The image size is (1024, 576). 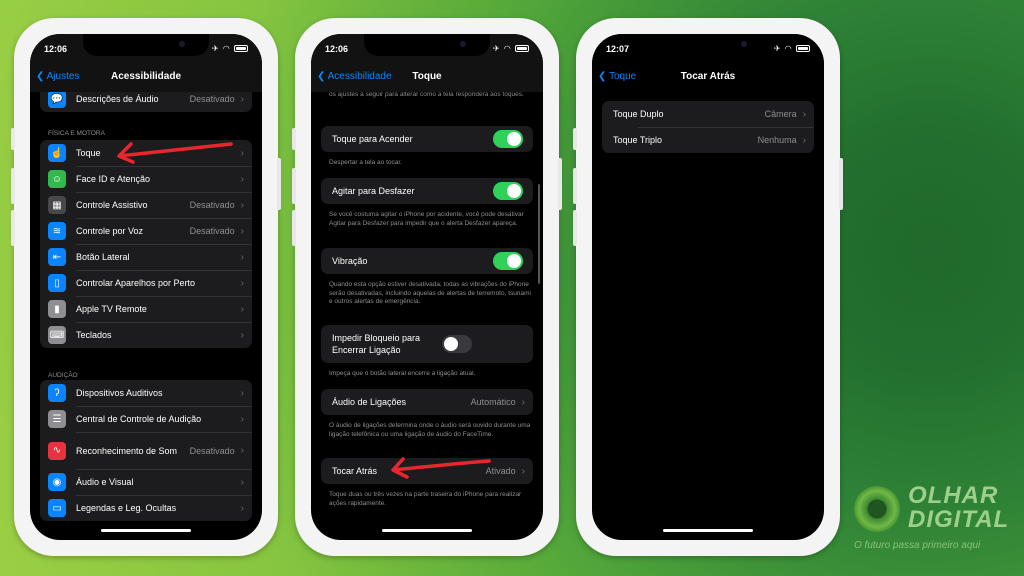 I want to click on captions-icon: ▭, so click(x=57, y=508).